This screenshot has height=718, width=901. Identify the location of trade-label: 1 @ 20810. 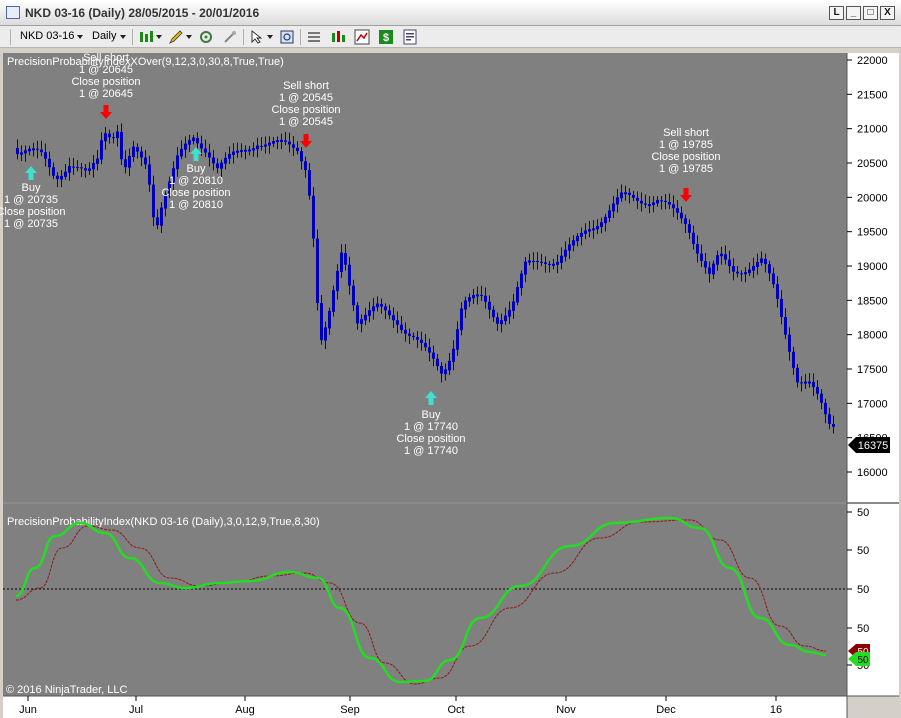
(196, 181).